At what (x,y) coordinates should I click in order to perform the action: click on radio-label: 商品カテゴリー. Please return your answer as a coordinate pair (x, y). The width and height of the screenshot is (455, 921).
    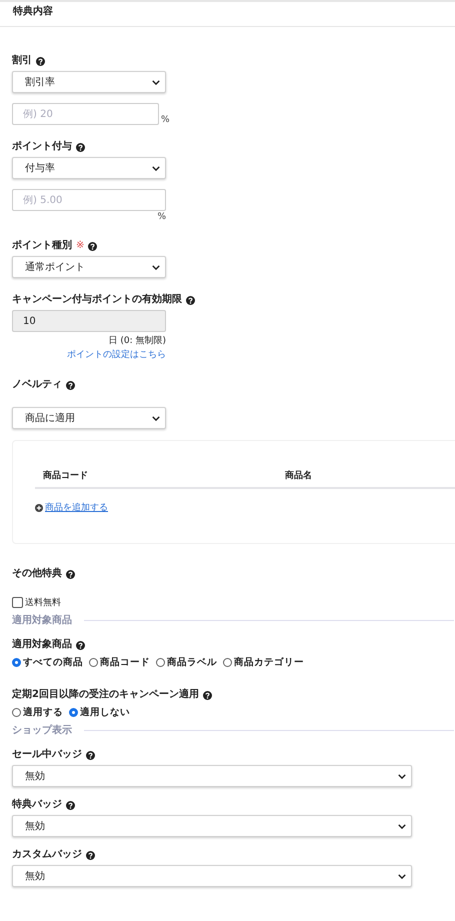
    Looking at the image, I should click on (269, 662).